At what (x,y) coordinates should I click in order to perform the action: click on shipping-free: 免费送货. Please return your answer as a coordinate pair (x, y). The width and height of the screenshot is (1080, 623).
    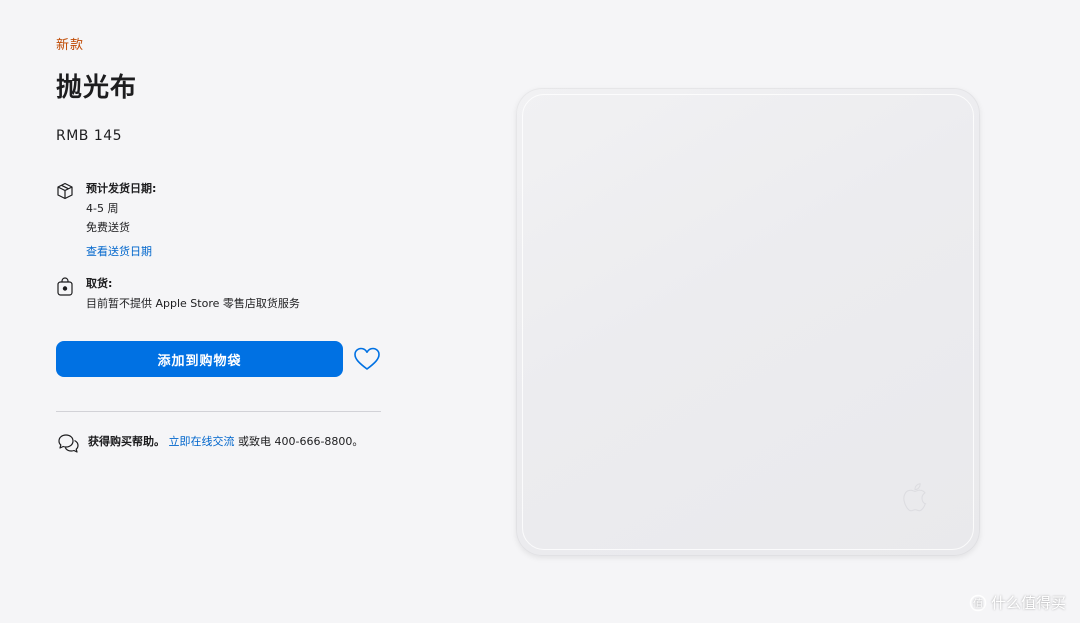
    Looking at the image, I should click on (108, 227).